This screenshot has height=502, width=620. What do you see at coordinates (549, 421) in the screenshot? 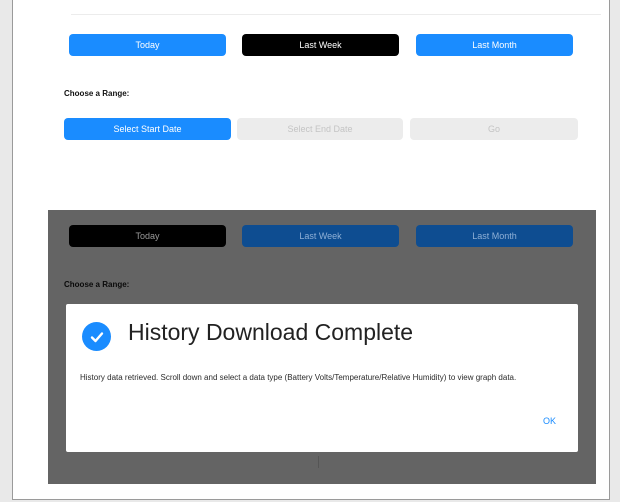
I see `ok-button: OK` at bounding box center [549, 421].